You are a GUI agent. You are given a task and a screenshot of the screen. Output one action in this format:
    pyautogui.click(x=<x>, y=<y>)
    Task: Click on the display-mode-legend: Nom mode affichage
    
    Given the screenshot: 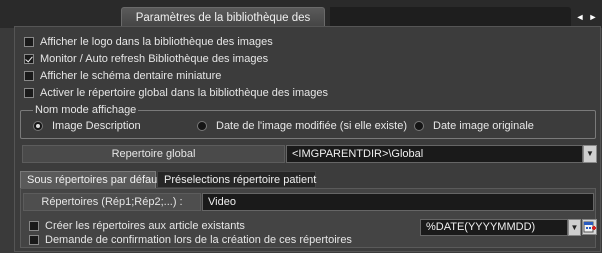 What is the action you would take?
    pyautogui.click(x=86, y=110)
    